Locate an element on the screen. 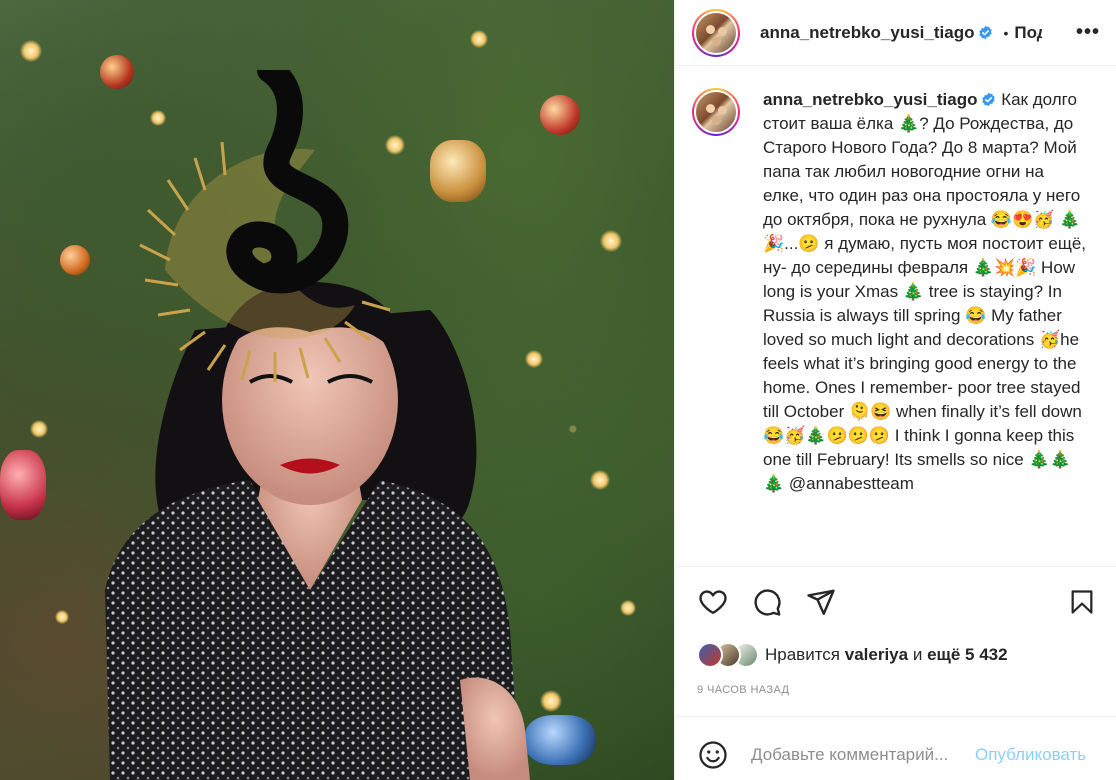 This screenshot has height=780, width=1116. share-button is located at coordinates (821, 602).